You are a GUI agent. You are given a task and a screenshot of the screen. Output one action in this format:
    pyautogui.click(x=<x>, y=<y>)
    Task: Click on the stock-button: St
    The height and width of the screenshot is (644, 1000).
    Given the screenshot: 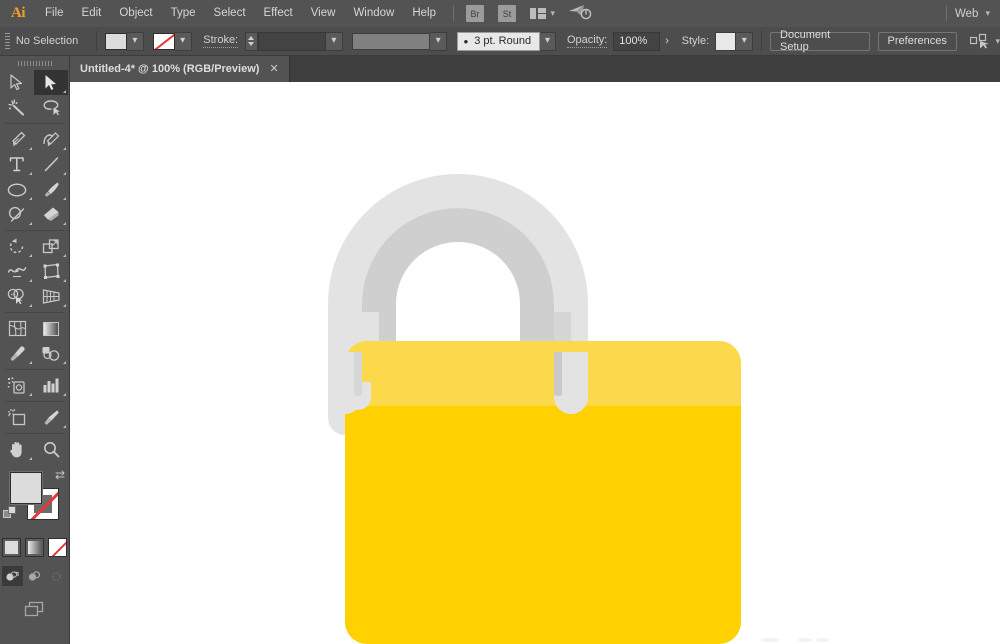 What is the action you would take?
    pyautogui.click(x=507, y=13)
    